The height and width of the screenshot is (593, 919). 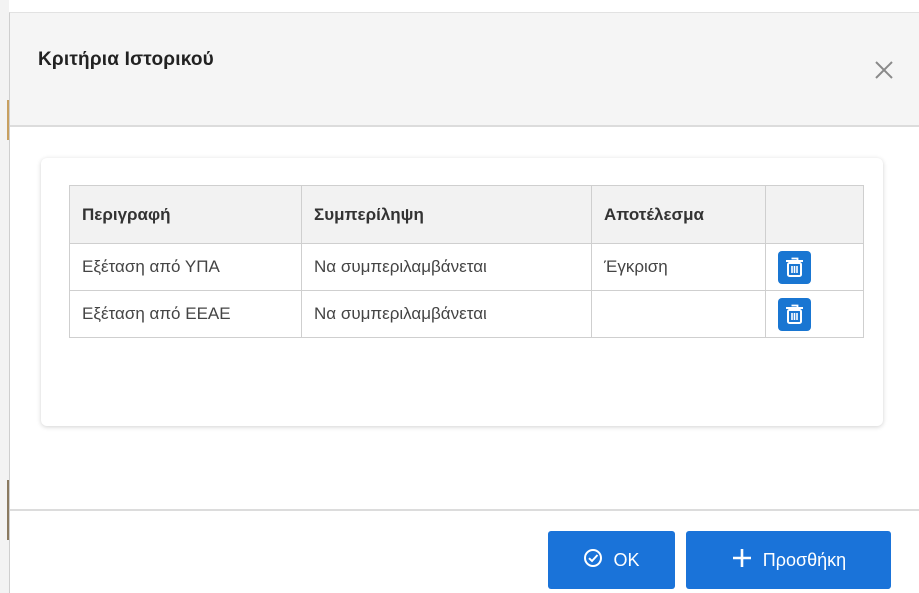 I want to click on add-button-label: Προσθήκη, so click(x=804, y=559).